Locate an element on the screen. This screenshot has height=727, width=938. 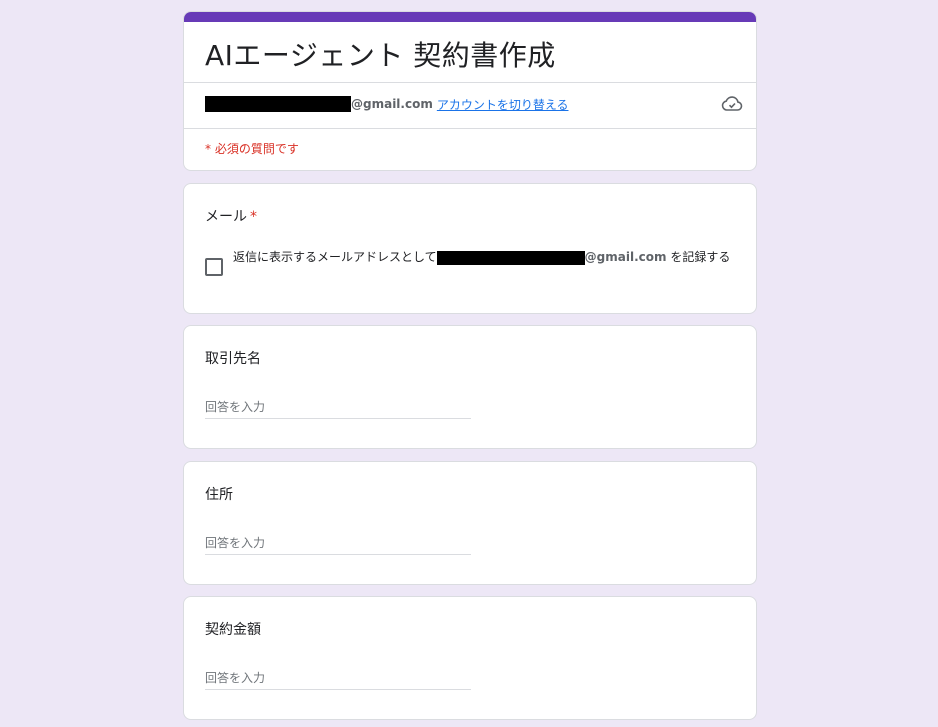
header-divider is located at coordinates (470, 82).